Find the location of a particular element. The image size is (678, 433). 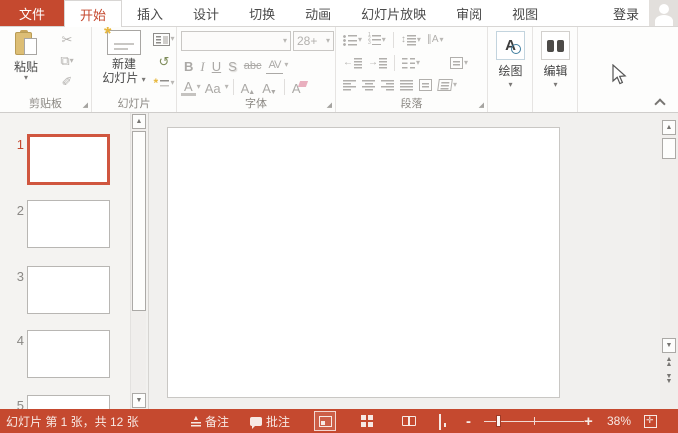

thumbnails-scrollbar: ▲ ▼ is located at coordinates (138, 261).